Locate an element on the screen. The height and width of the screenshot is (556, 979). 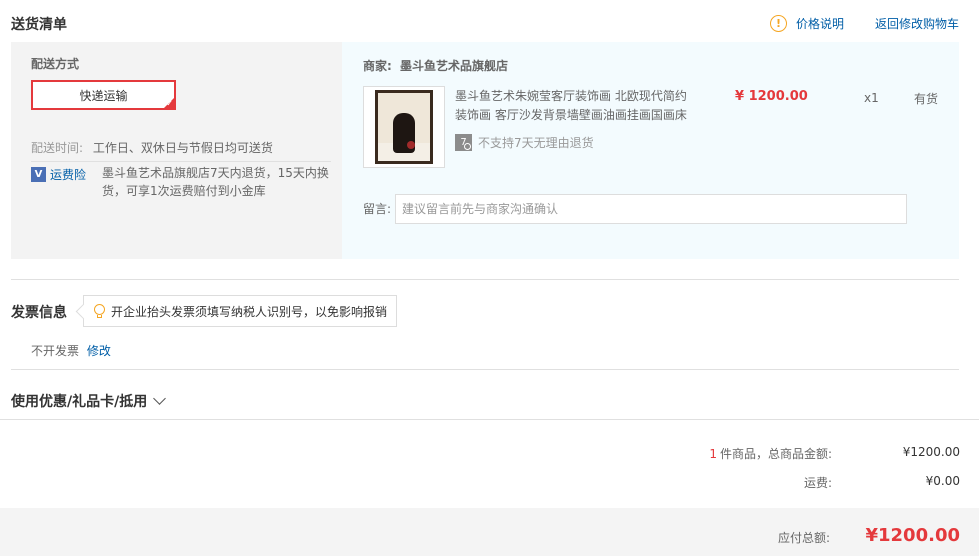
shipping-option-label: 快递运输 is located at coordinates (103, 95).